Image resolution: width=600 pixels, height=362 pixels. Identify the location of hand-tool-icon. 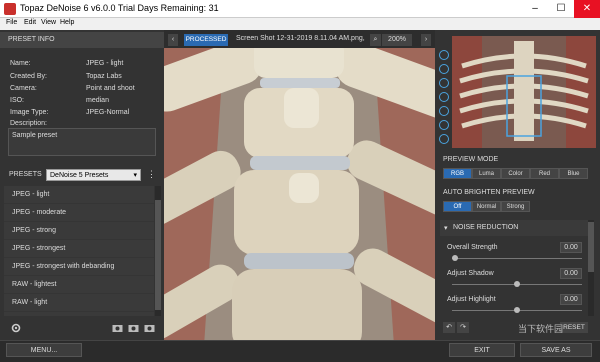
(444, 125).